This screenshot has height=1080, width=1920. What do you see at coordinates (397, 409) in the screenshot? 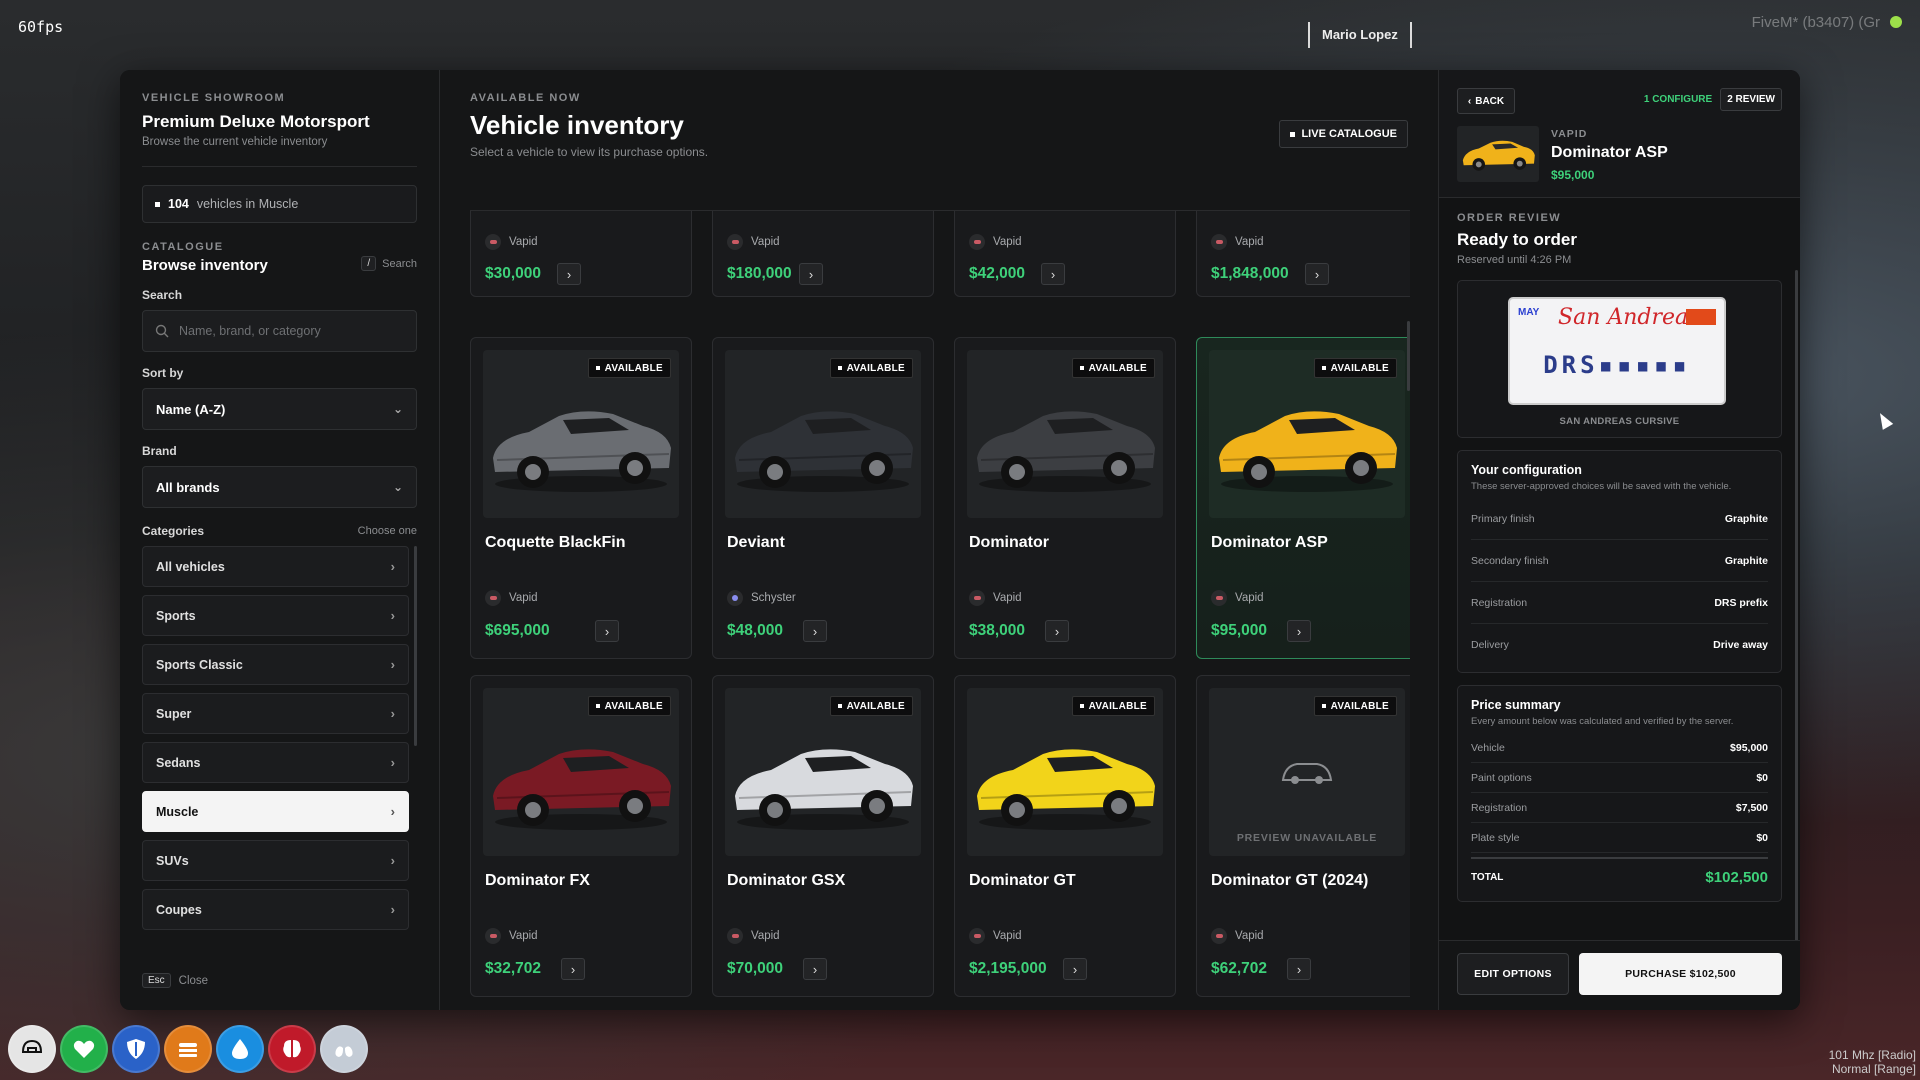
I see `chevron-down-icon: ⌄` at bounding box center [397, 409].